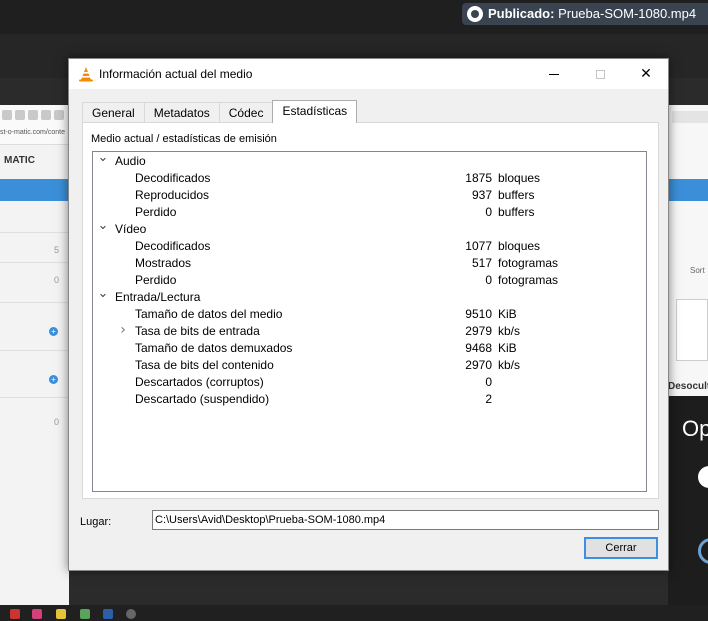 The height and width of the screenshot is (621, 708). I want to click on tree-label: Tamaño de datos demuxados, so click(214, 348).